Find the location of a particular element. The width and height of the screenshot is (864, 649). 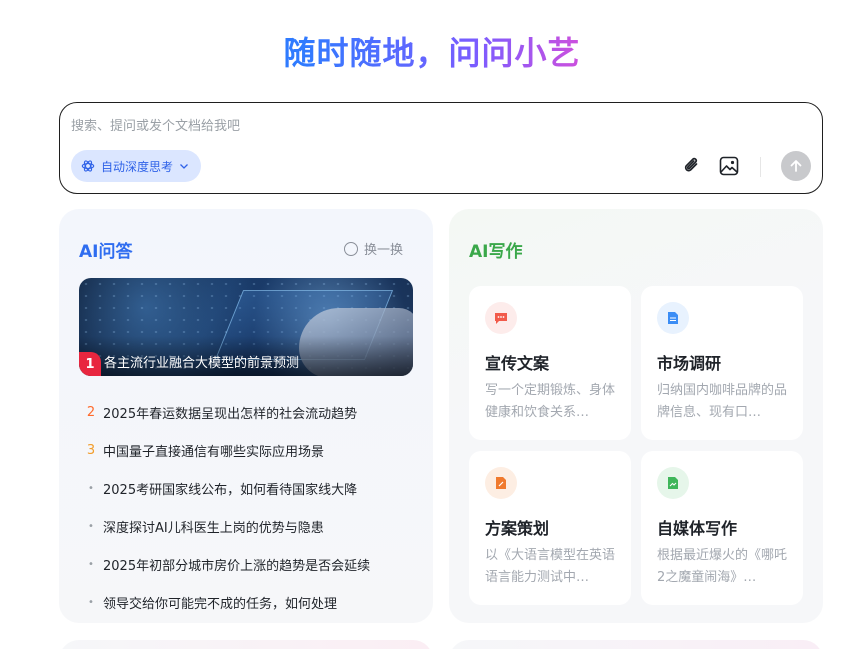

list-item: • 2025考研国家线公布，如何看待国家线大降 is located at coordinates (246, 488).